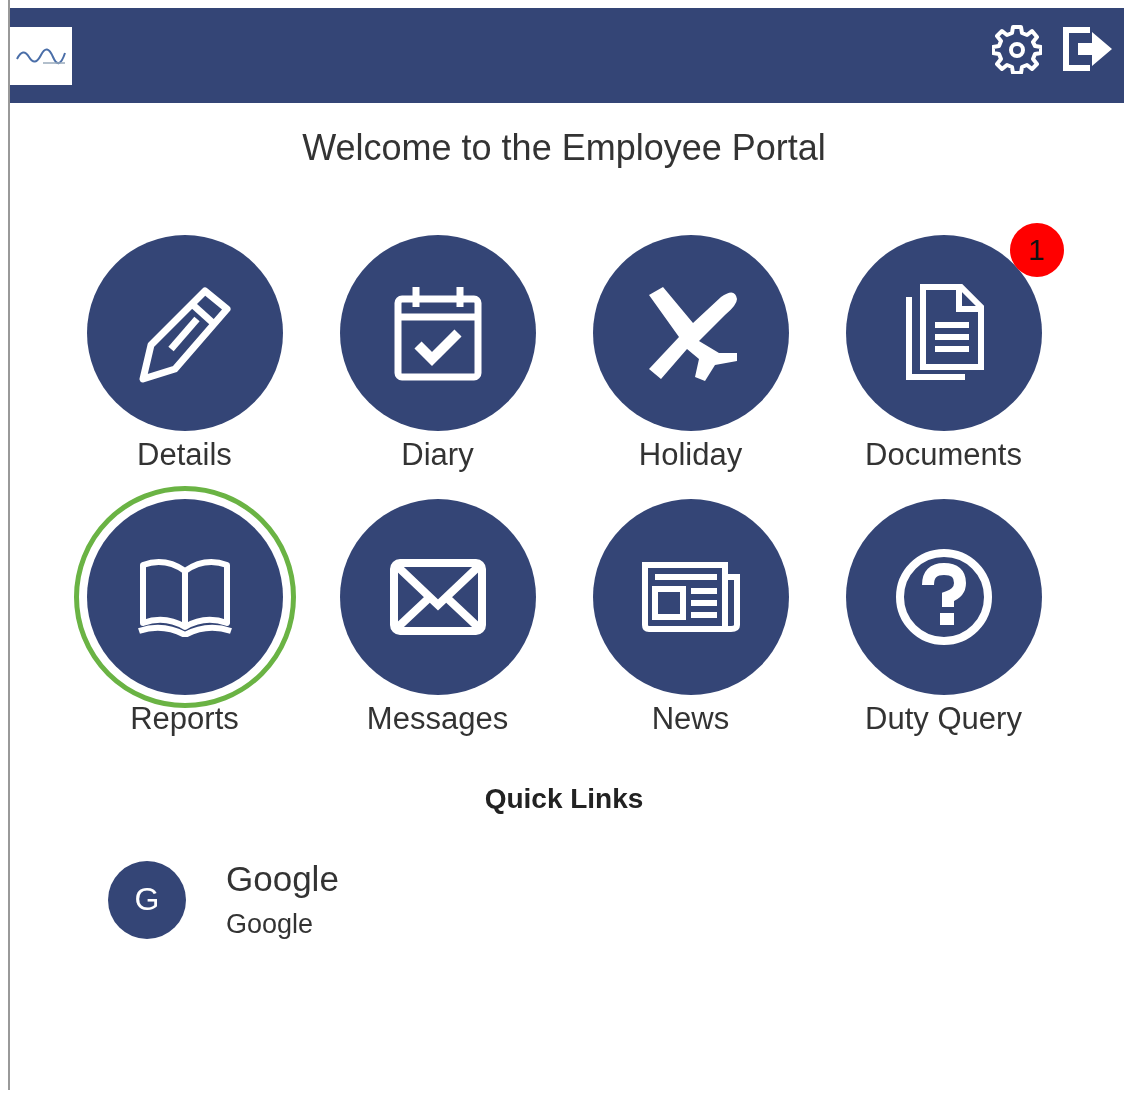 Image resolution: width=1124 pixels, height=1098 pixels. What do you see at coordinates (564, 148) in the screenshot?
I see `welcome-title: Welcome to the Employee Portal` at bounding box center [564, 148].